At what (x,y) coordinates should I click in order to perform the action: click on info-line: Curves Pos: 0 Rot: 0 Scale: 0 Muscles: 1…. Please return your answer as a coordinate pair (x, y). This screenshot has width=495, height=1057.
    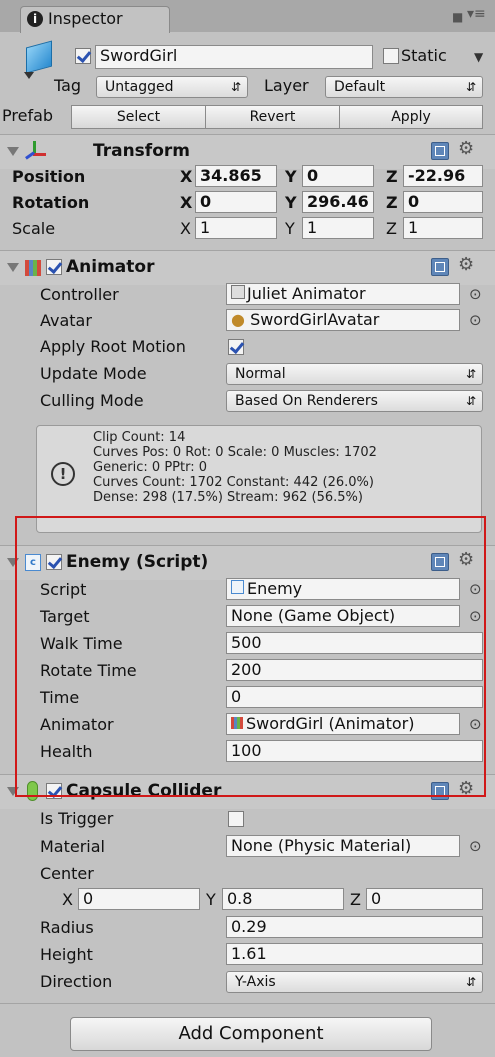
    Looking at the image, I should click on (235, 452).